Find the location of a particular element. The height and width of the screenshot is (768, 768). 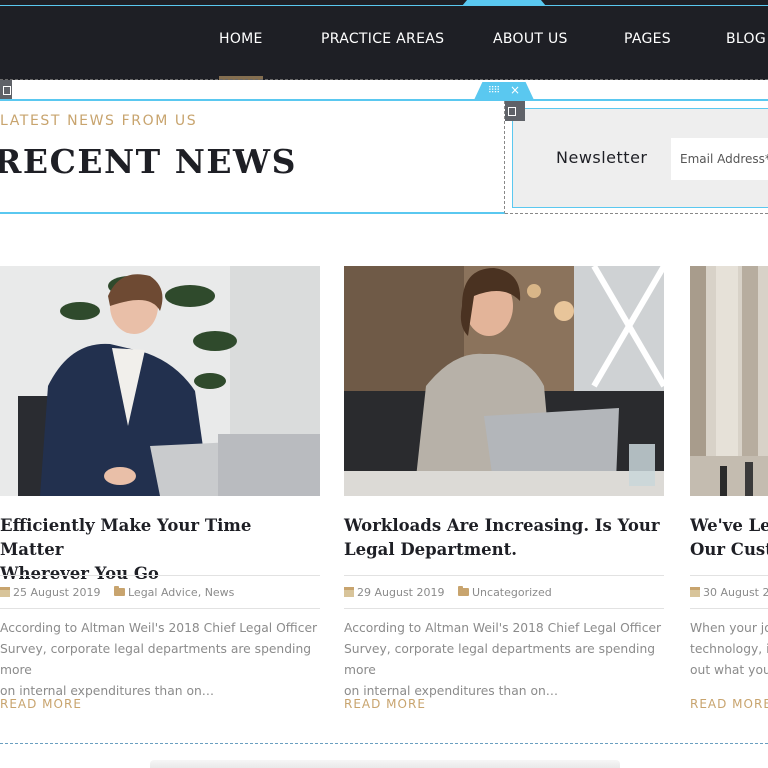

builder-section-tab is located at coordinates (504, 3).